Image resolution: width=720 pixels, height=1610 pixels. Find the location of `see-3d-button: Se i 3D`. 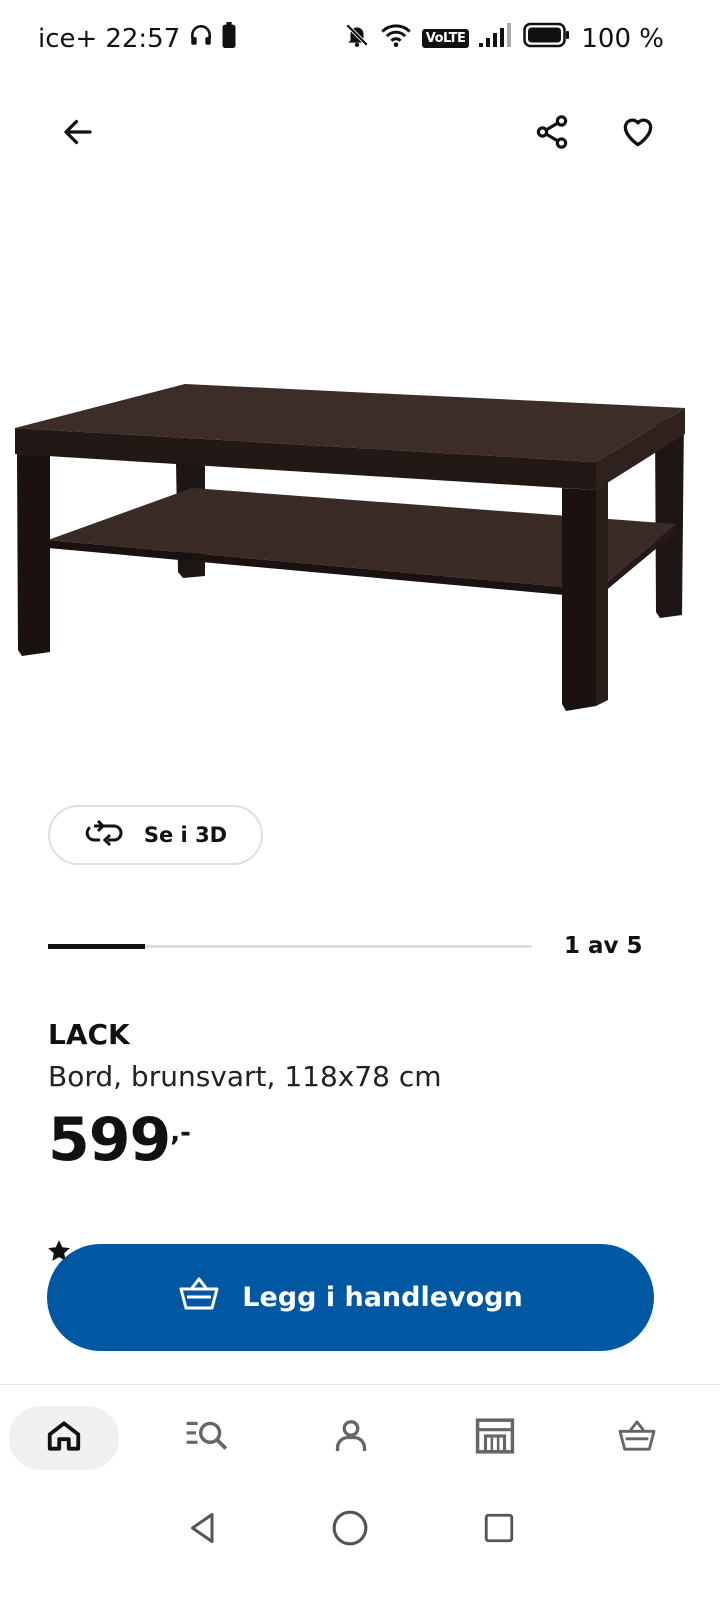

see-3d-button: Se i 3D is located at coordinates (155, 835).